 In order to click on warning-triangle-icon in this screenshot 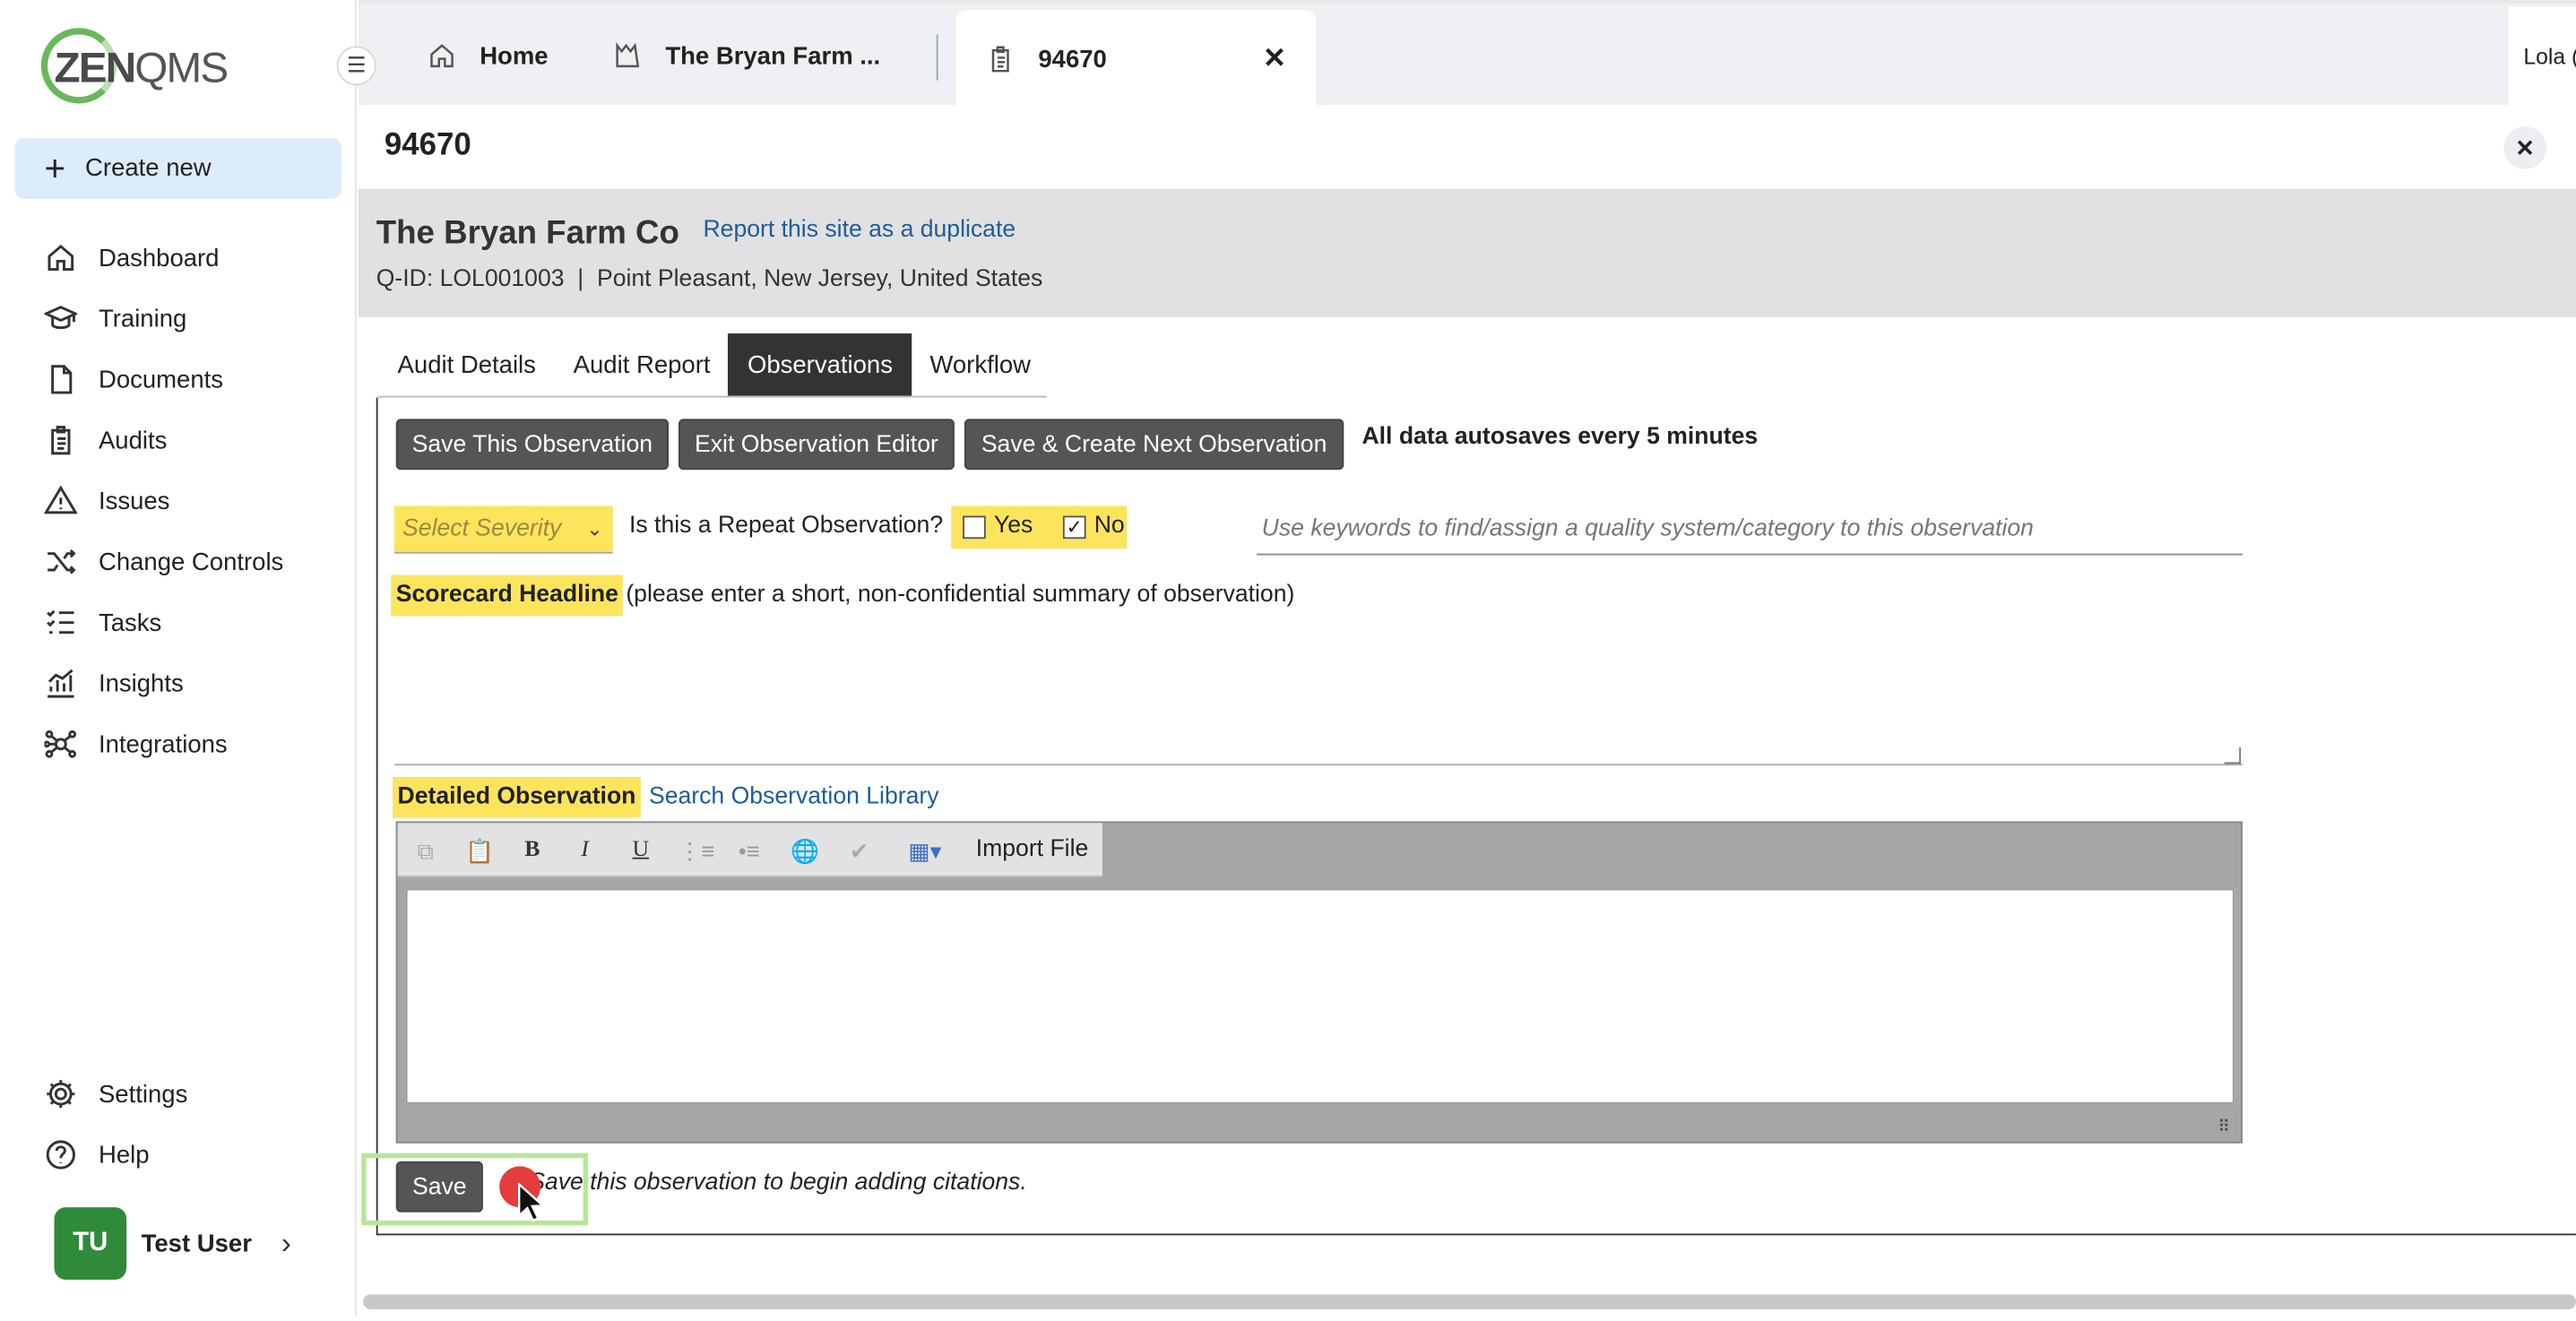, I will do `click(61, 501)`.